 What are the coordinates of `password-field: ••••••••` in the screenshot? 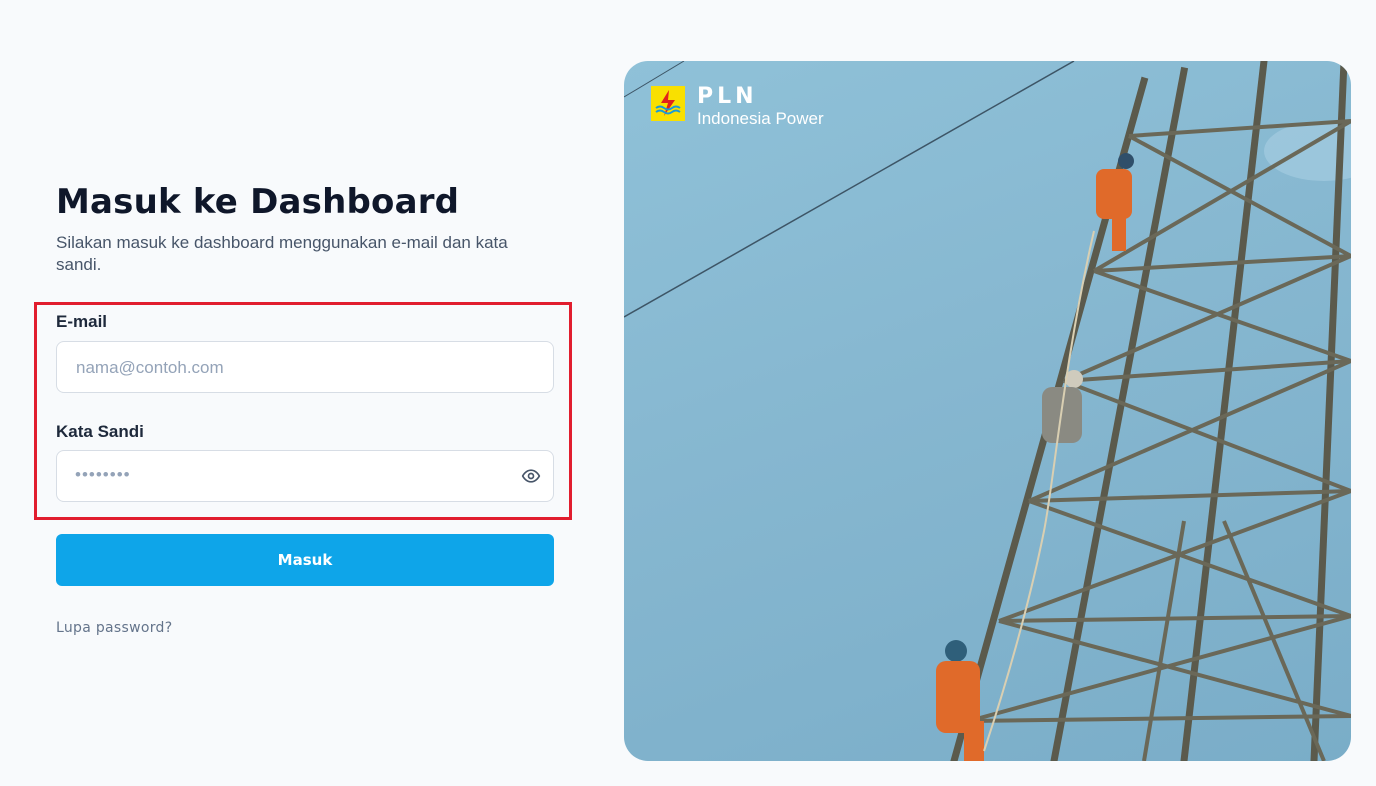 It's located at (305, 476).